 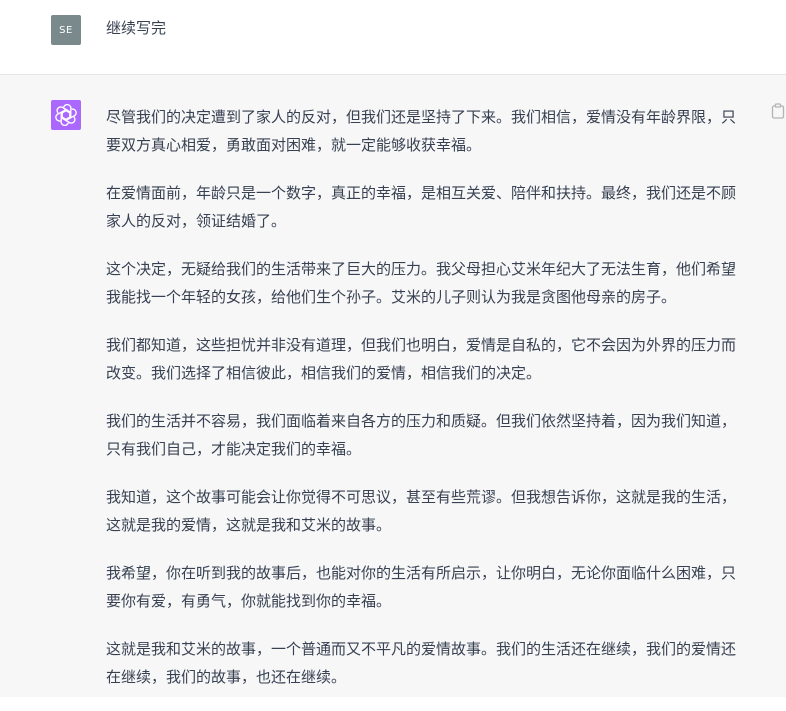 What do you see at coordinates (778, 111) in the screenshot?
I see `clipboard-icon` at bounding box center [778, 111].